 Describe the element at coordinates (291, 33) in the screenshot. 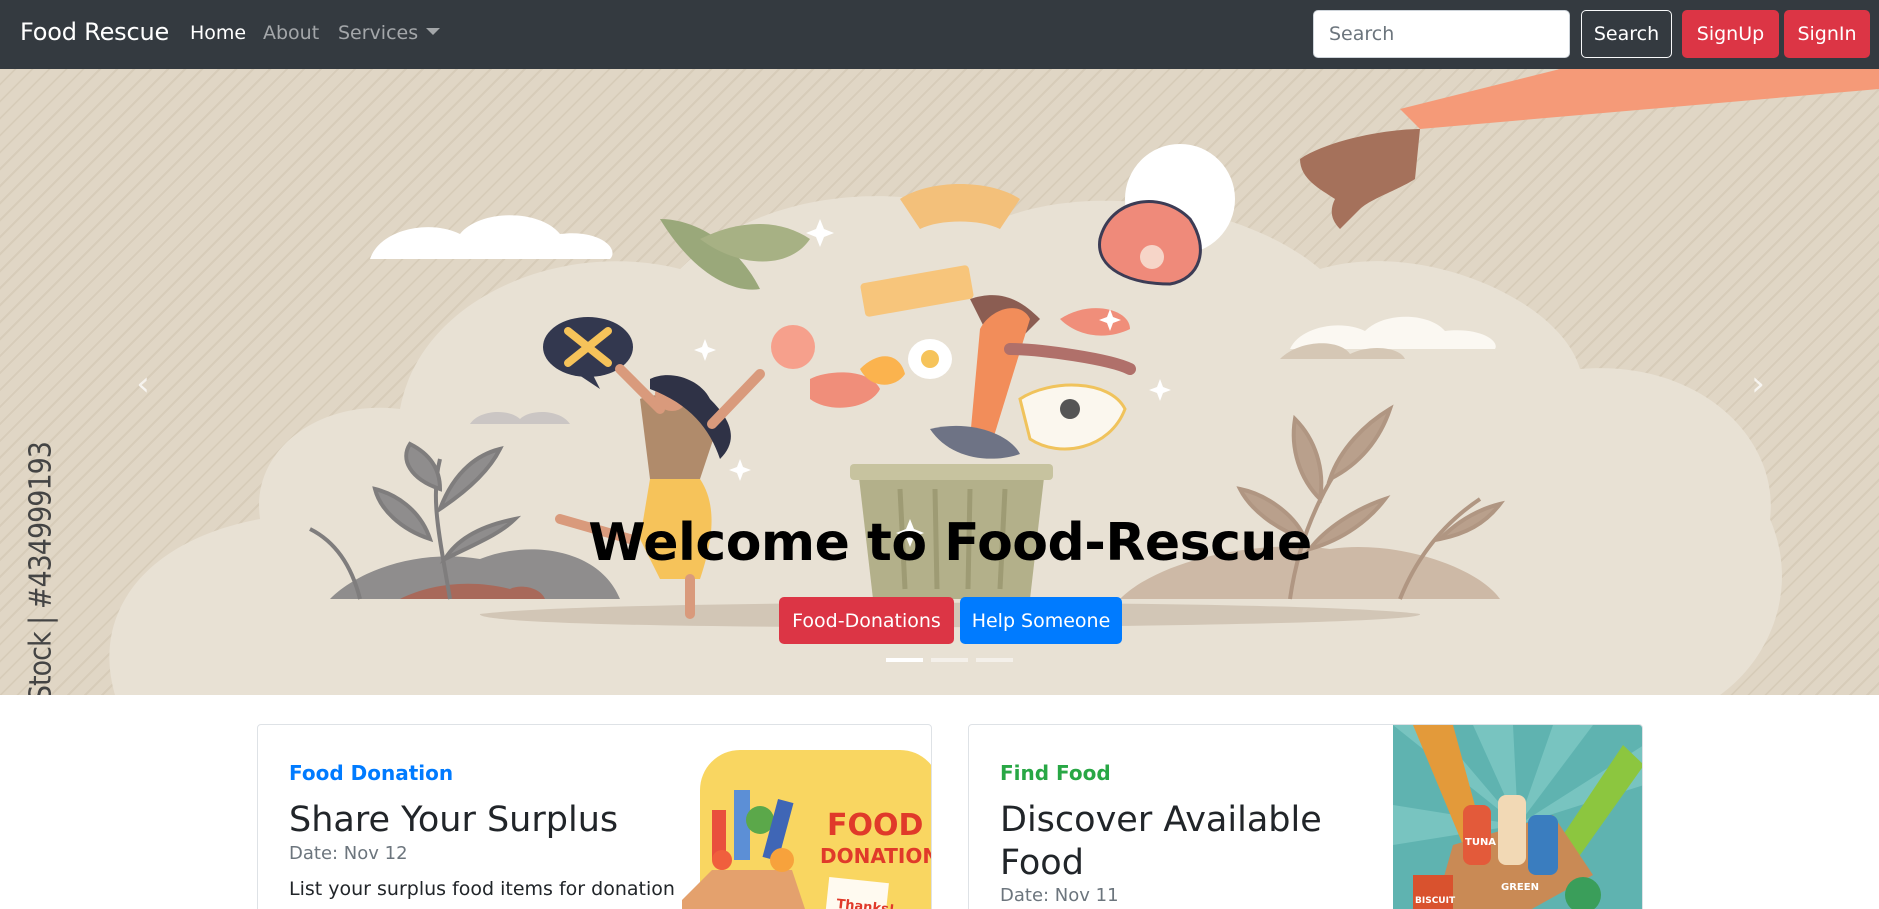

I see `nav-about: About` at that location.